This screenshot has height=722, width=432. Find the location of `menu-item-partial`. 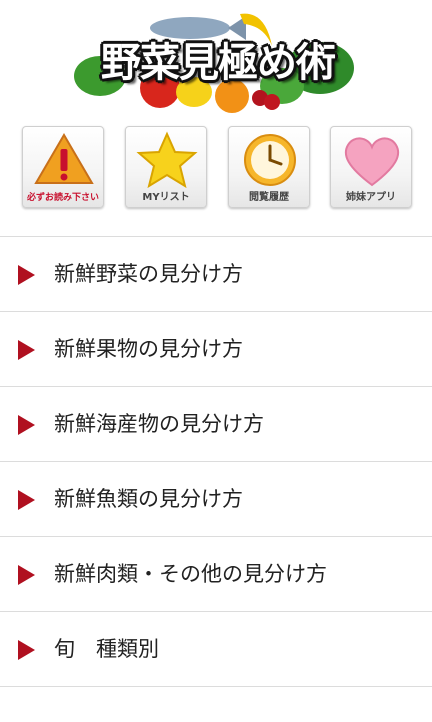

menu-item-partial is located at coordinates (216, 701).